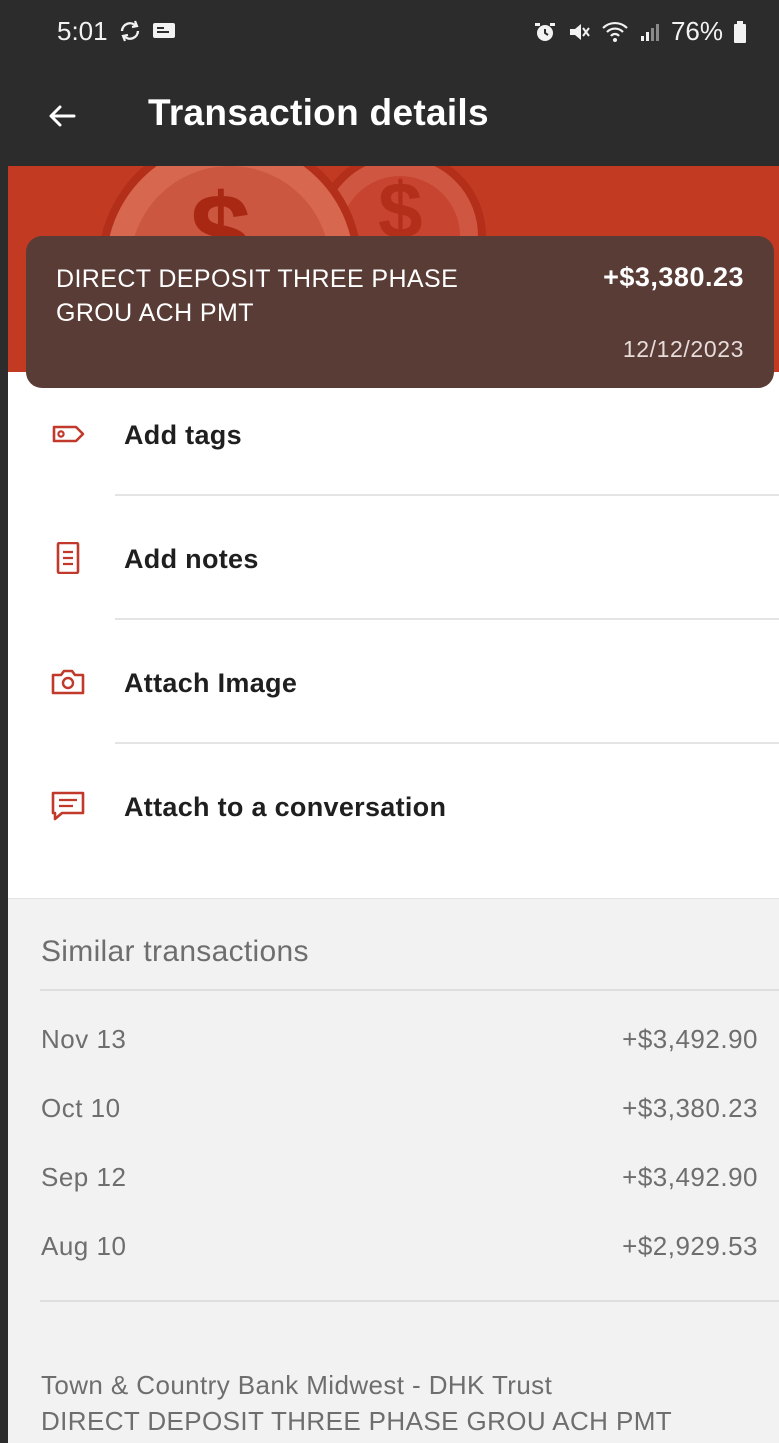 This screenshot has height=1443, width=779. What do you see at coordinates (68, 558) in the screenshot?
I see `notes-icon` at bounding box center [68, 558].